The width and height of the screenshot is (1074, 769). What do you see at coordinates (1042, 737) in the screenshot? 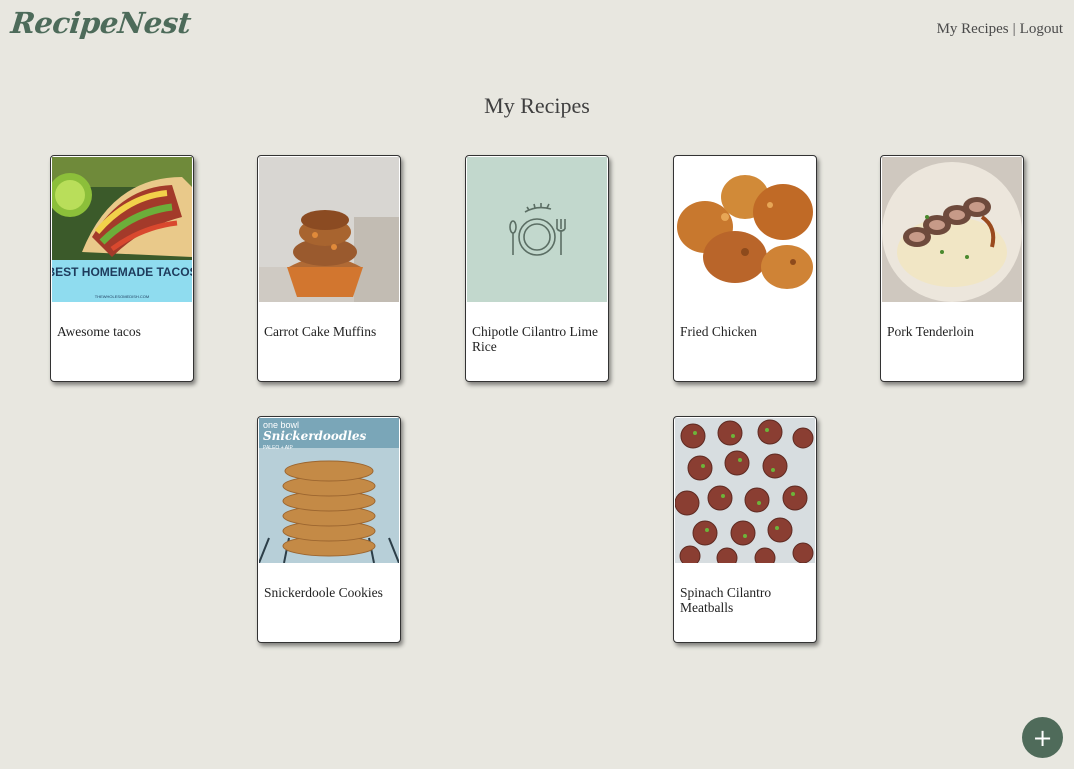
I see `add-recipe-button: +` at bounding box center [1042, 737].